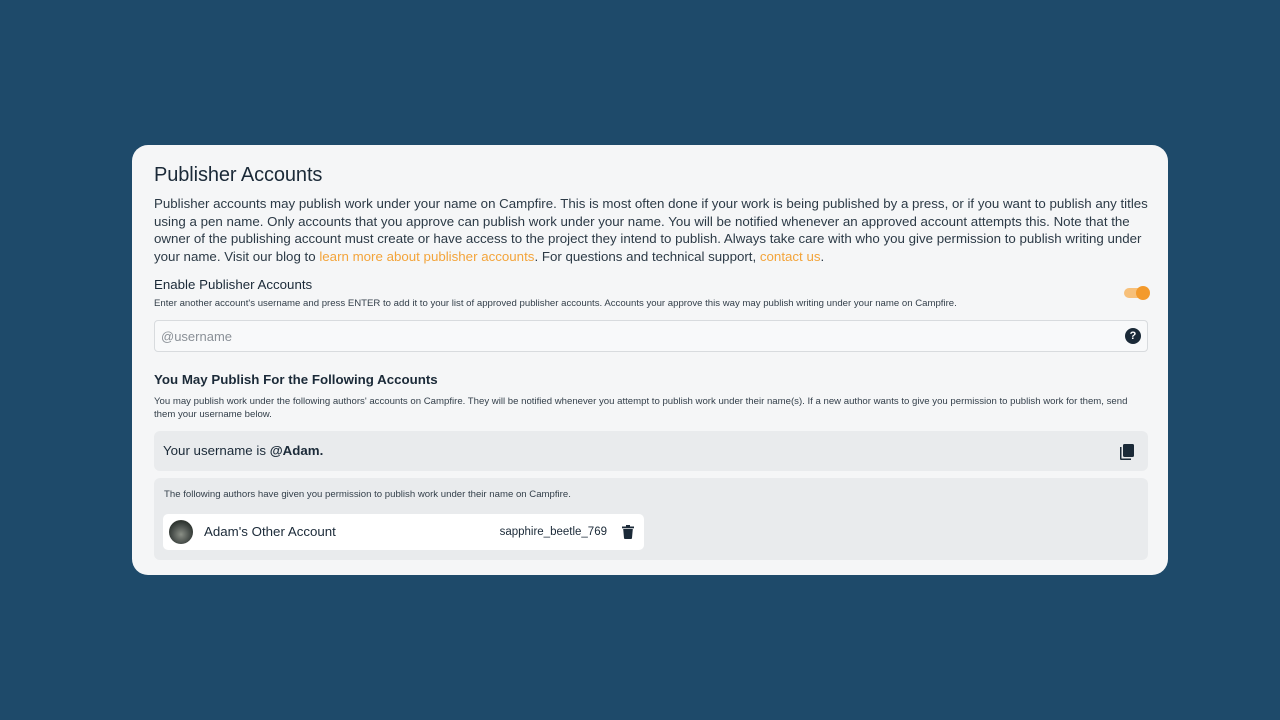 The image size is (1280, 720). What do you see at coordinates (790, 256) in the screenshot?
I see `contact-us-link: contact us` at bounding box center [790, 256].